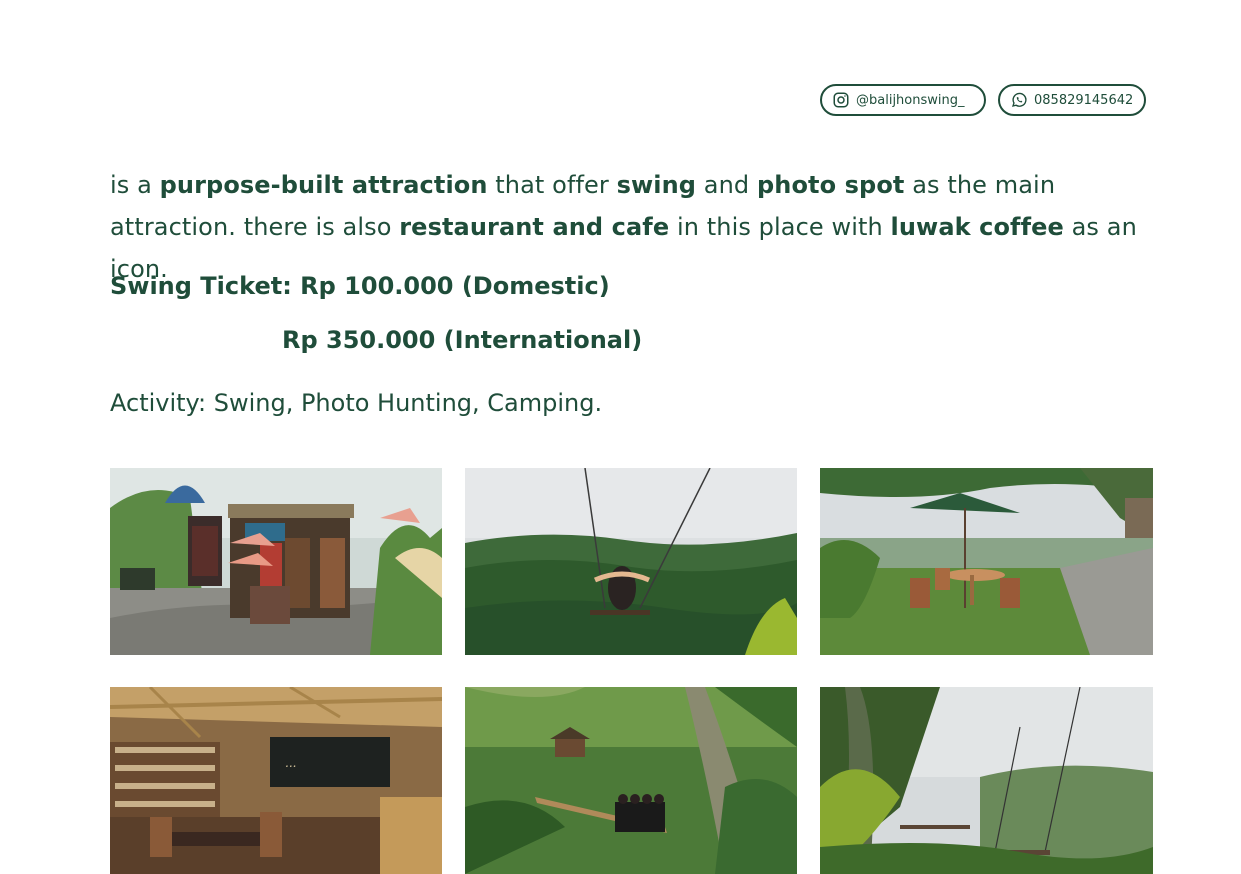  What do you see at coordinates (780, 227) in the screenshot?
I see `intro-text: in this place with` at bounding box center [780, 227].